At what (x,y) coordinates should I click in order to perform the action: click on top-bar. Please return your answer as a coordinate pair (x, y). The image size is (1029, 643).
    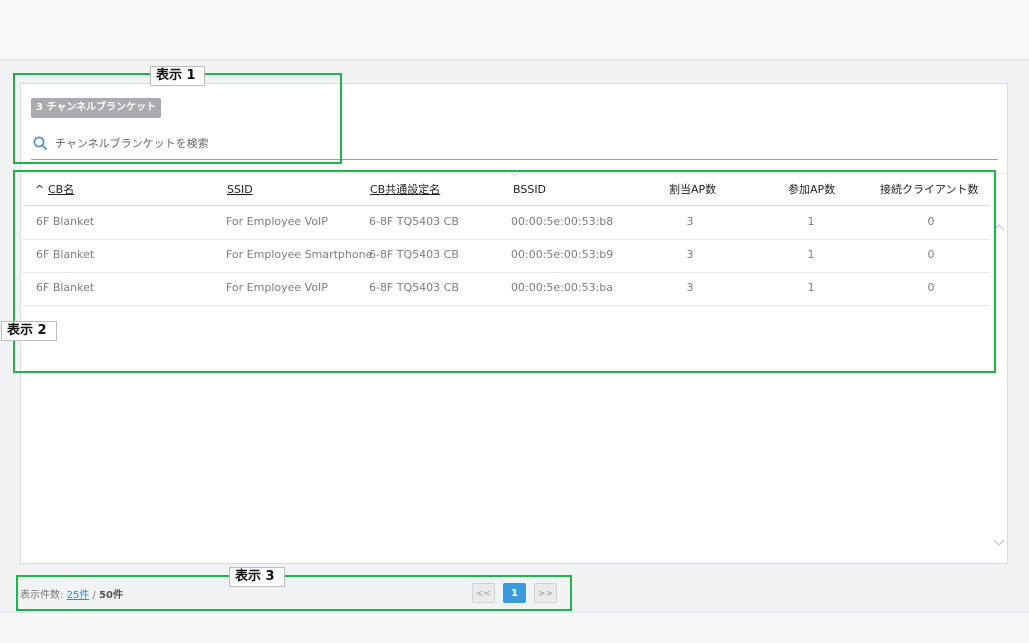
    Looking at the image, I should click on (514, 30).